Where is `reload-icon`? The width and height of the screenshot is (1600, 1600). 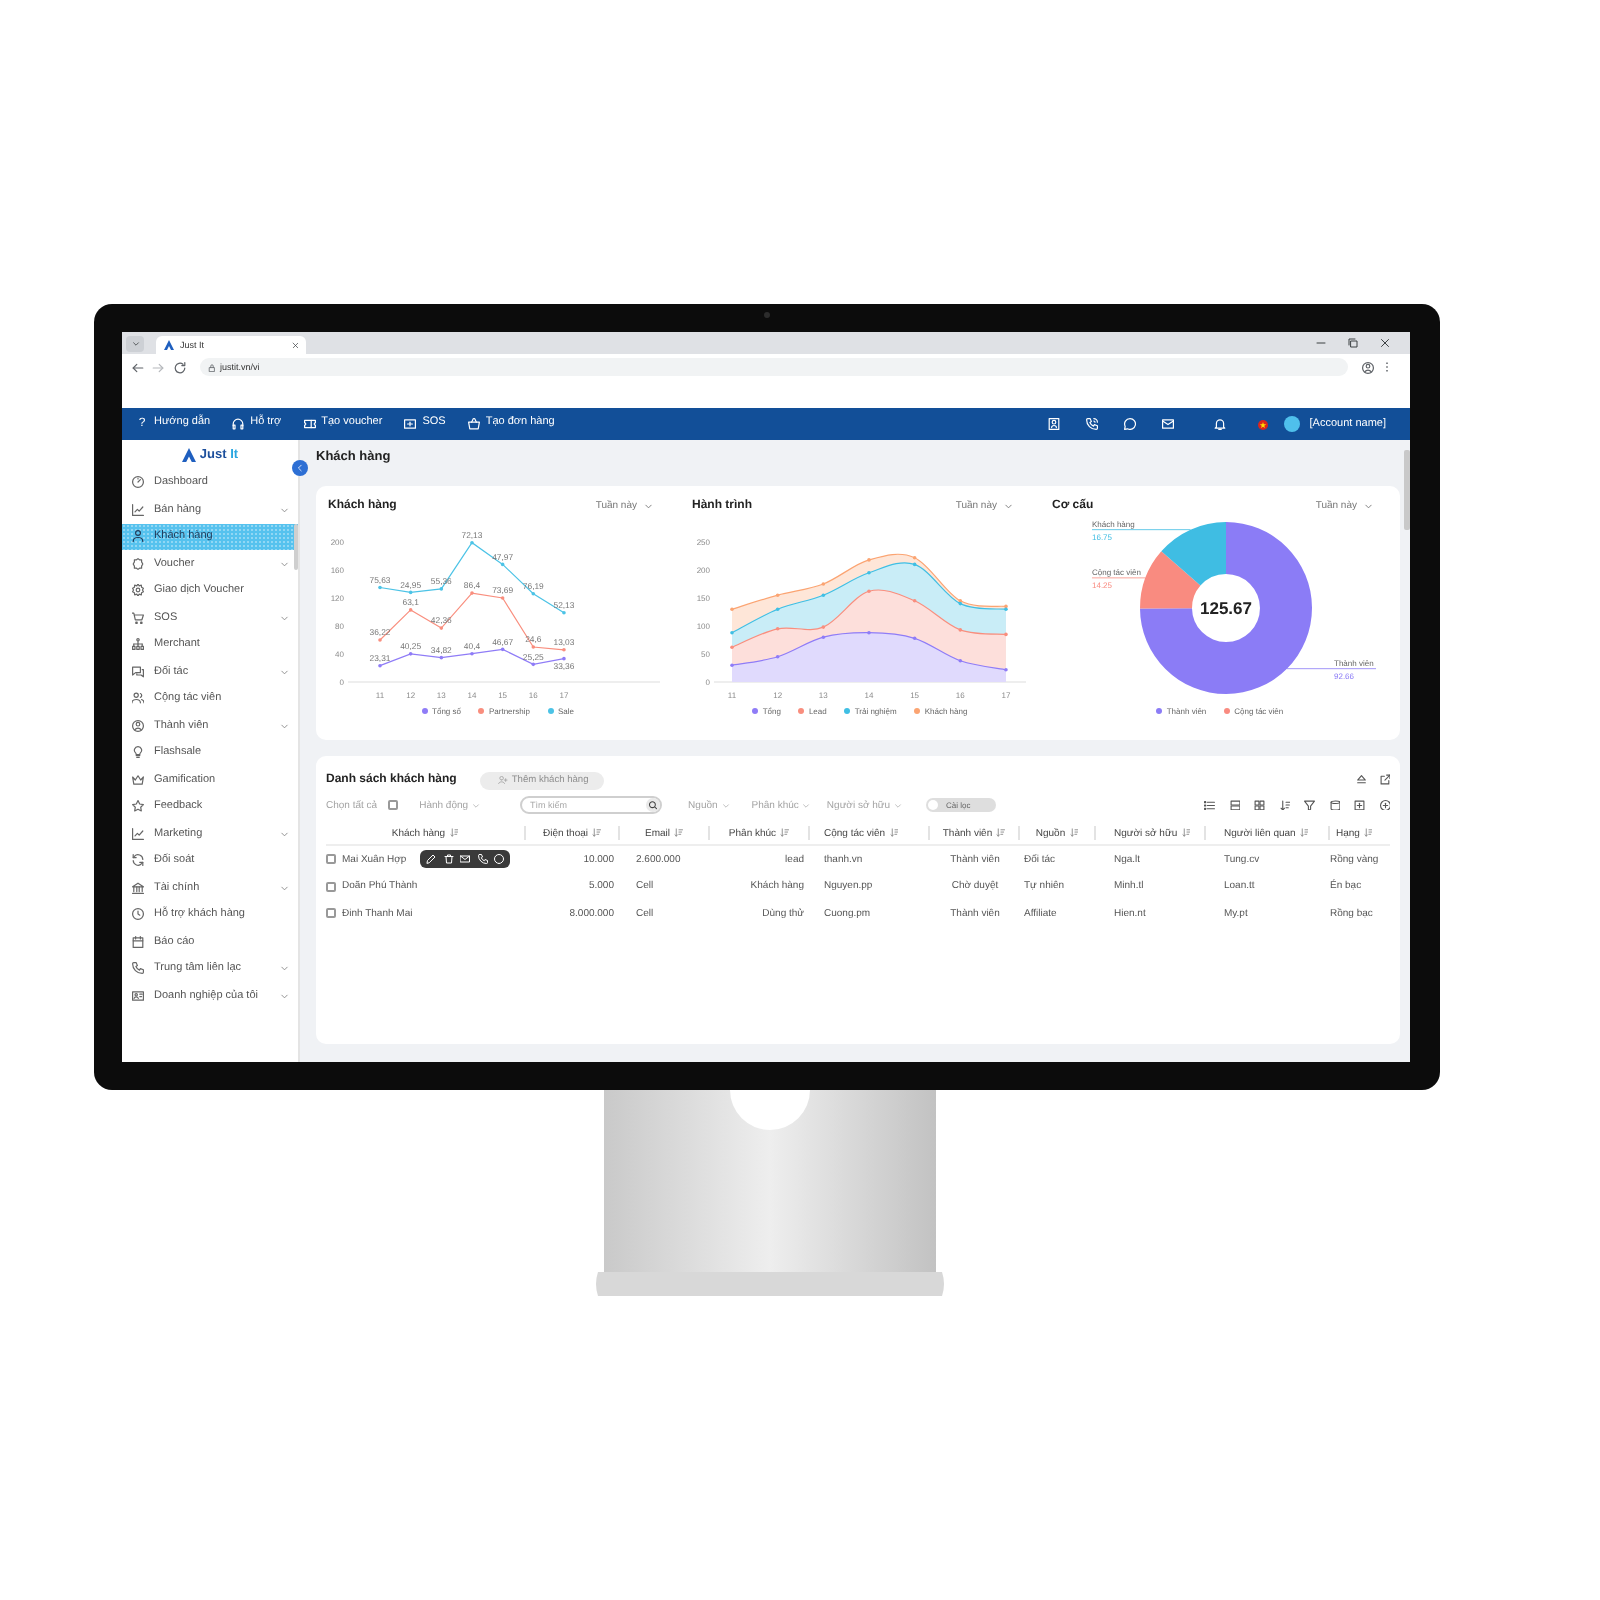 reload-icon is located at coordinates (180, 367).